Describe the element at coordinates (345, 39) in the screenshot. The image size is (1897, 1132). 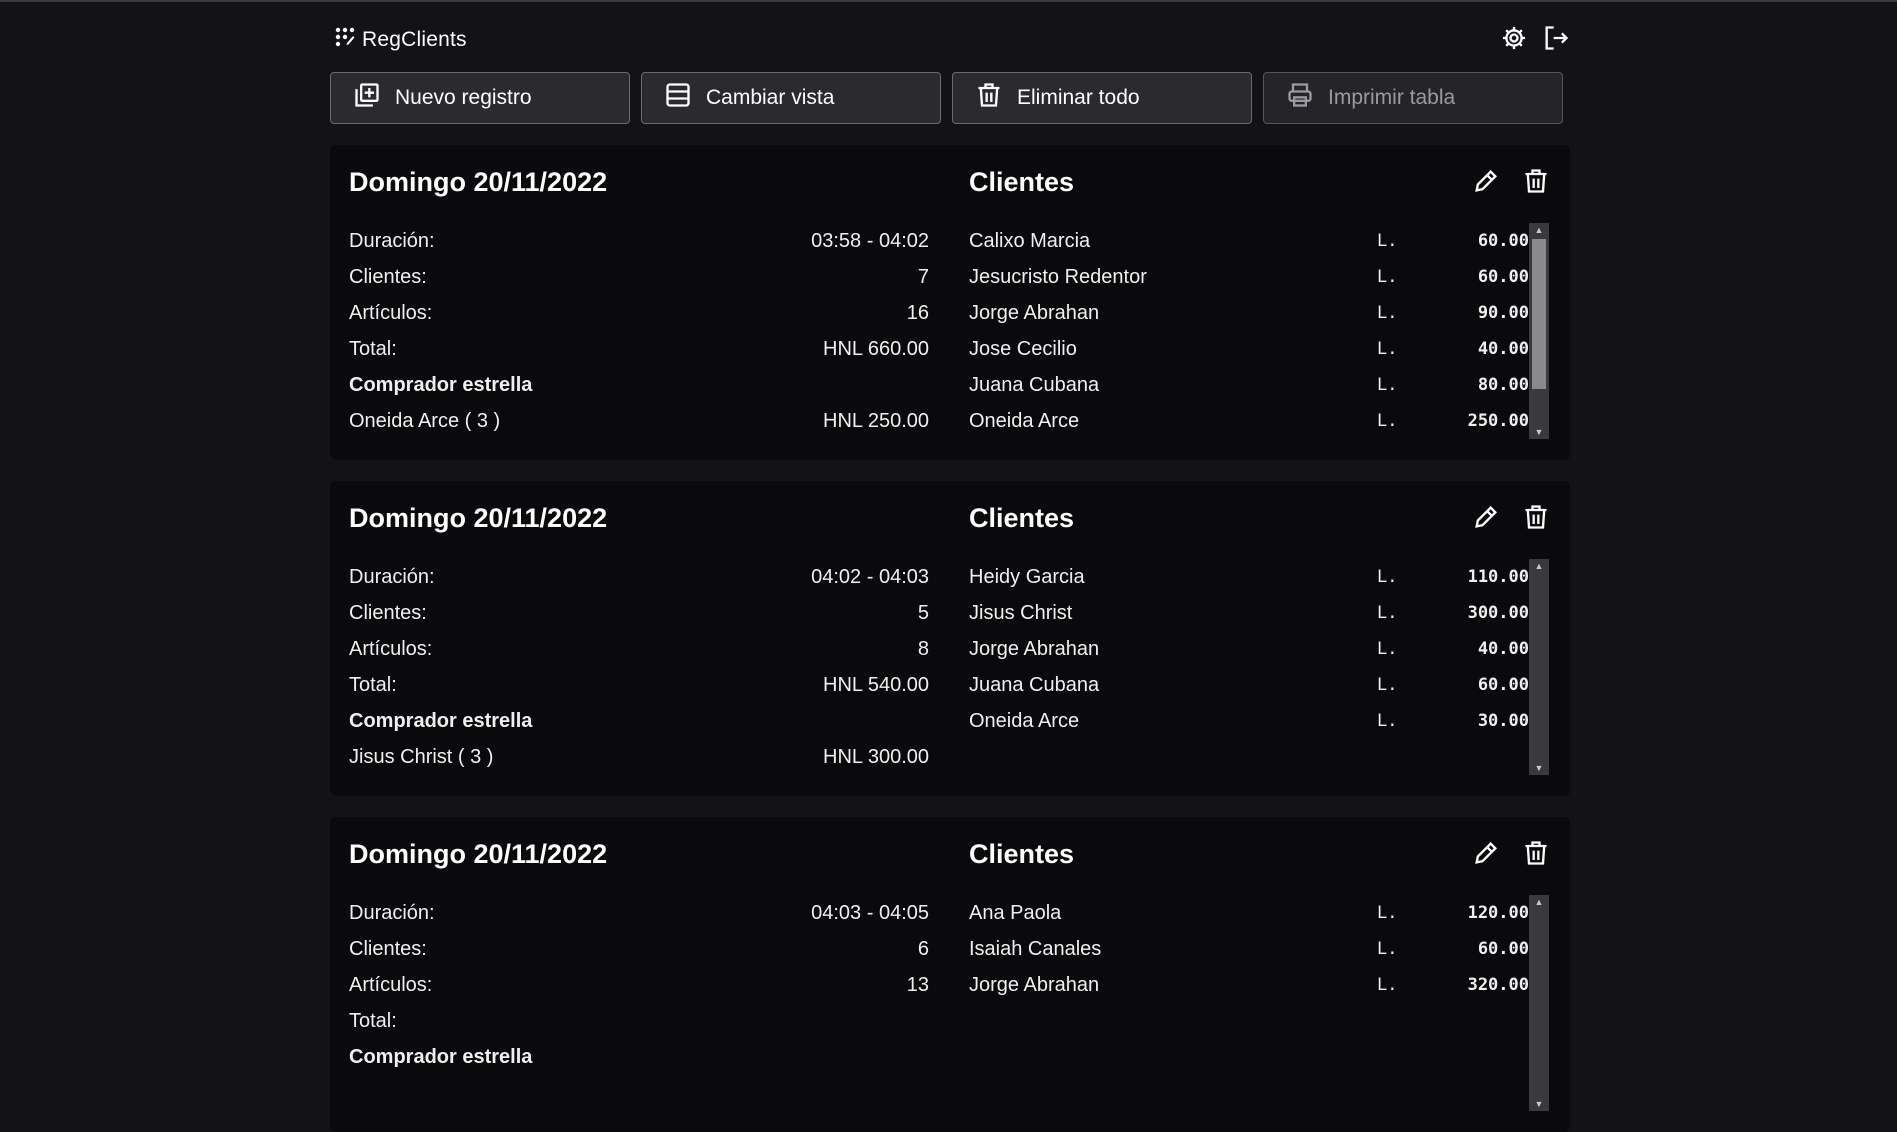
I see `dots-logo-icon` at that location.